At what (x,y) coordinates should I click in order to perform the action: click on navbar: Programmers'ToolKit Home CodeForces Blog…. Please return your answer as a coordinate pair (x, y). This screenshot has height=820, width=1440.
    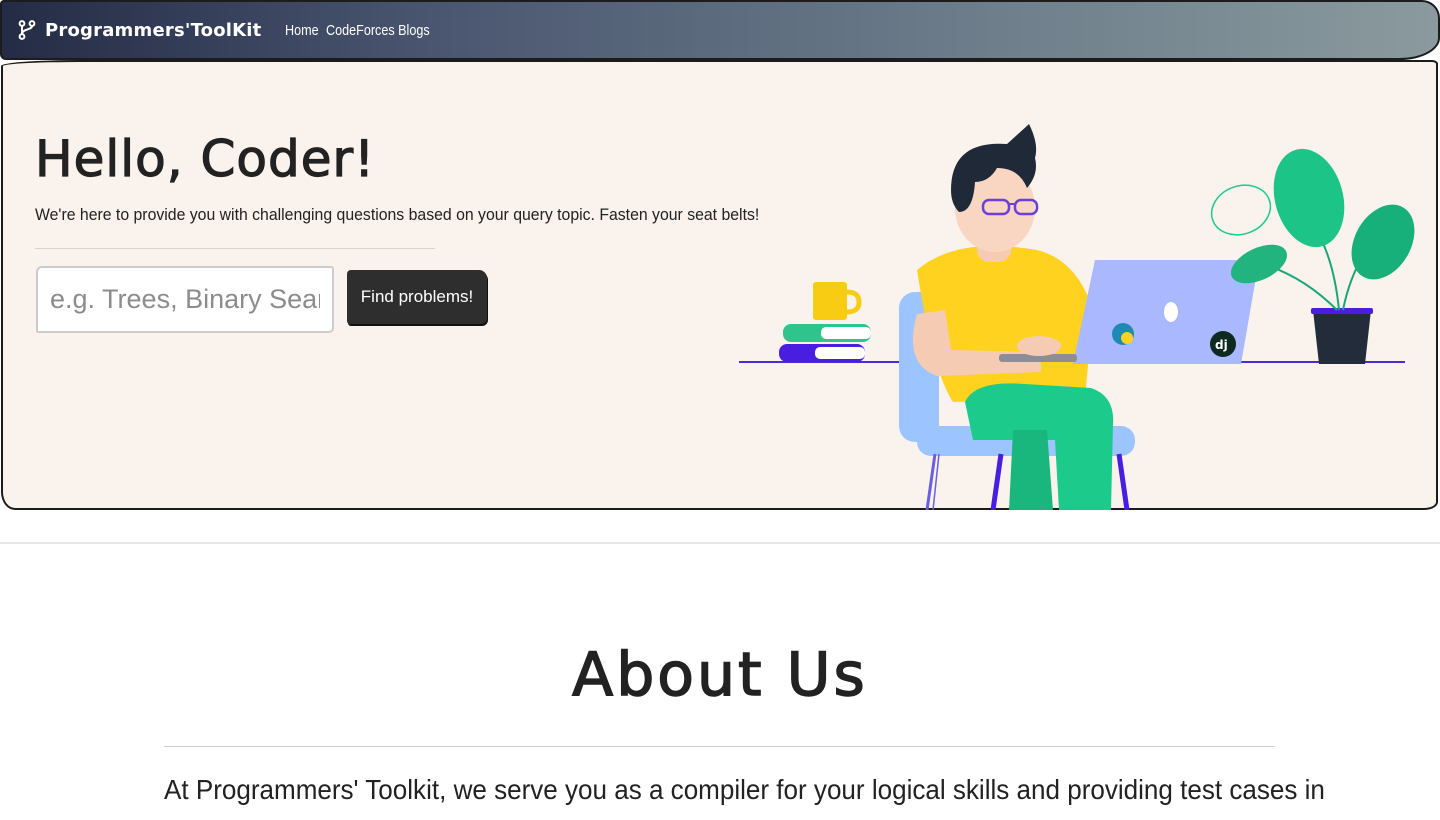
    Looking at the image, I should click on (720, 30).